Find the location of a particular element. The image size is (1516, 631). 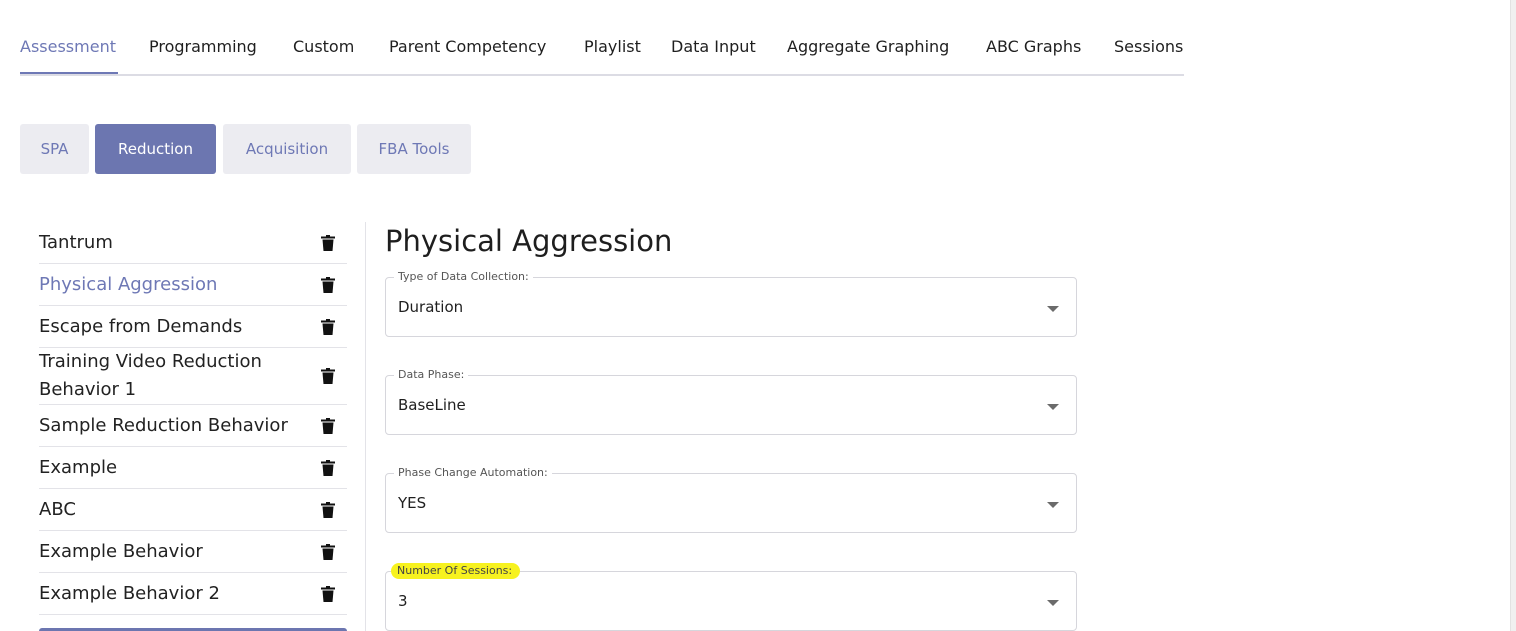

tab-custom: Custom is located at coordinates (323, 47).